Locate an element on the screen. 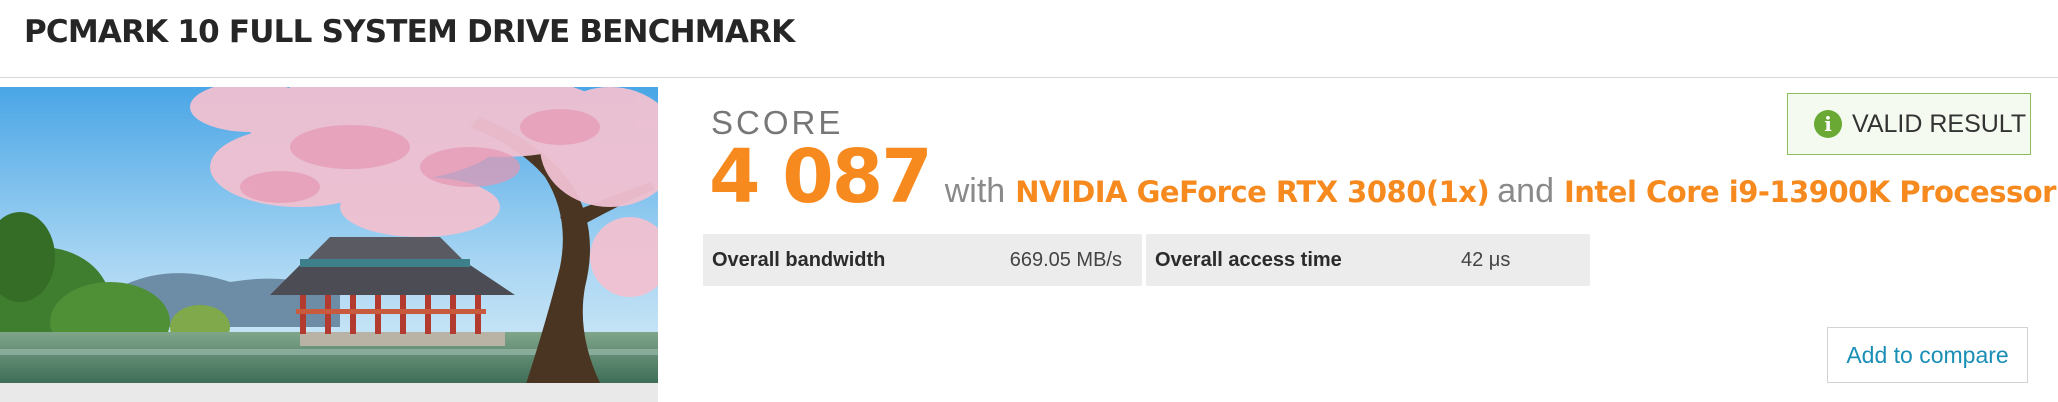 This screenshot has width=2058, height=402. score-value: 4 087 is located at coordinates (821, 177).